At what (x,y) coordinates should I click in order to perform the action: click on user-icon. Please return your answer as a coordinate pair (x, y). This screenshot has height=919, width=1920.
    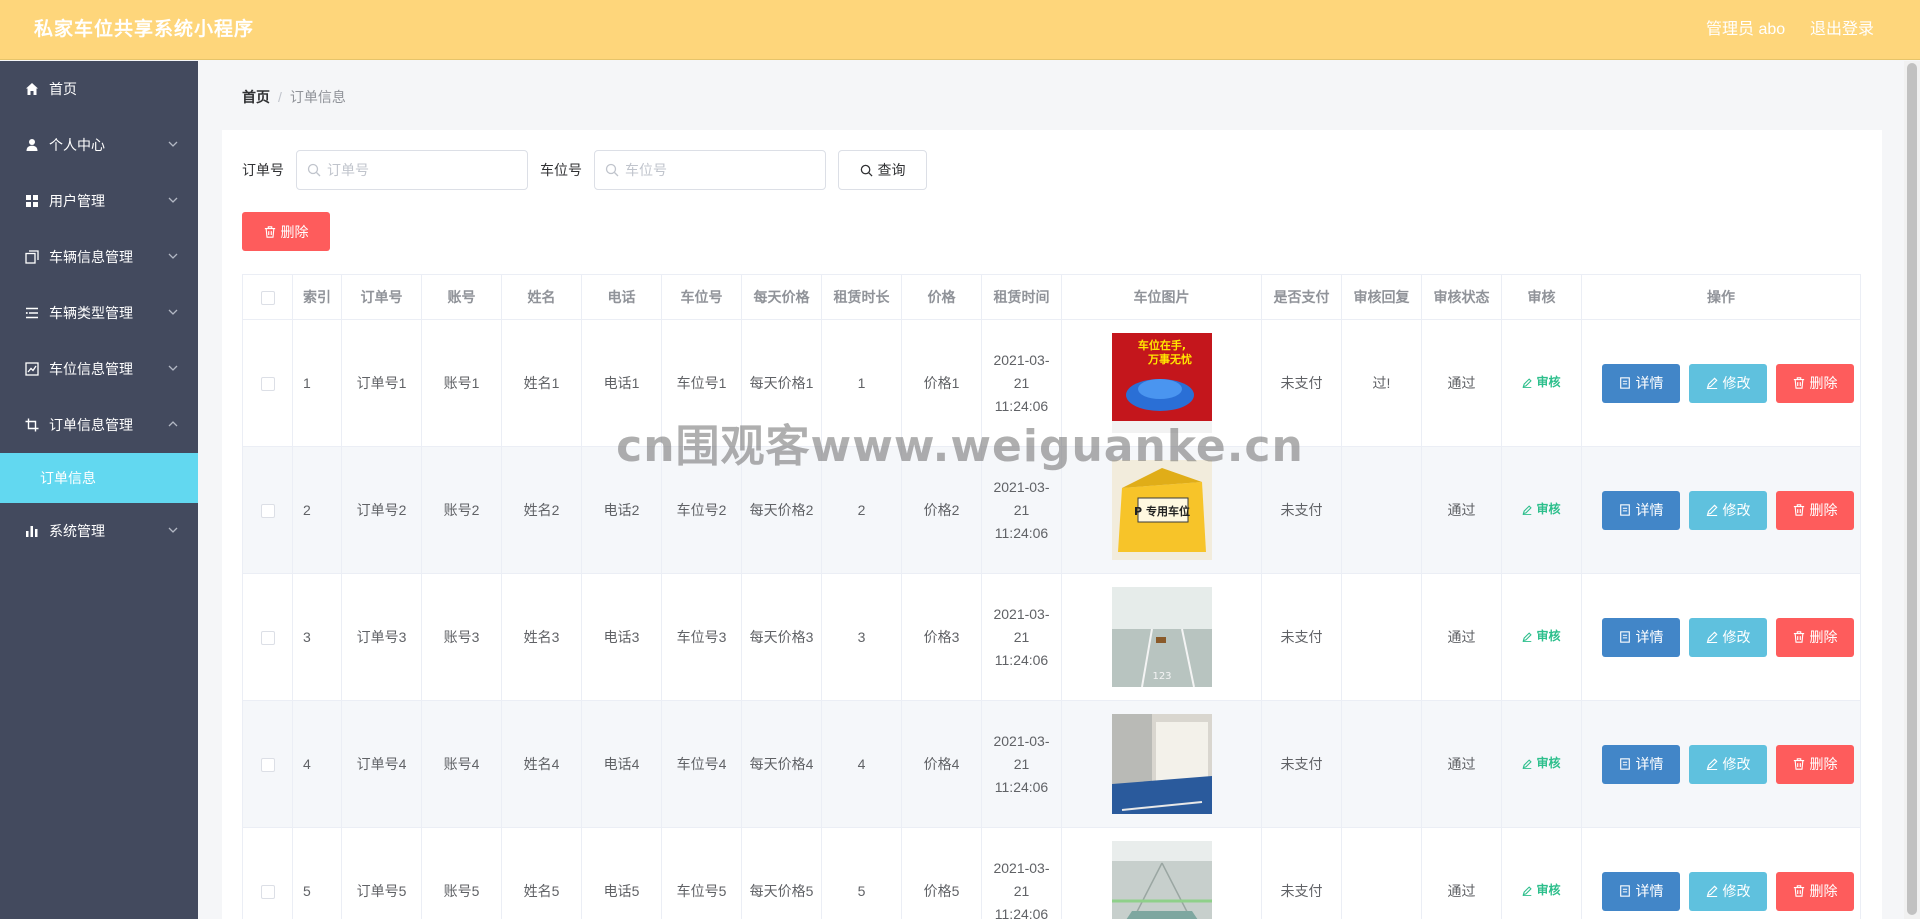
    Looking at the image, I should click on (32, 145).